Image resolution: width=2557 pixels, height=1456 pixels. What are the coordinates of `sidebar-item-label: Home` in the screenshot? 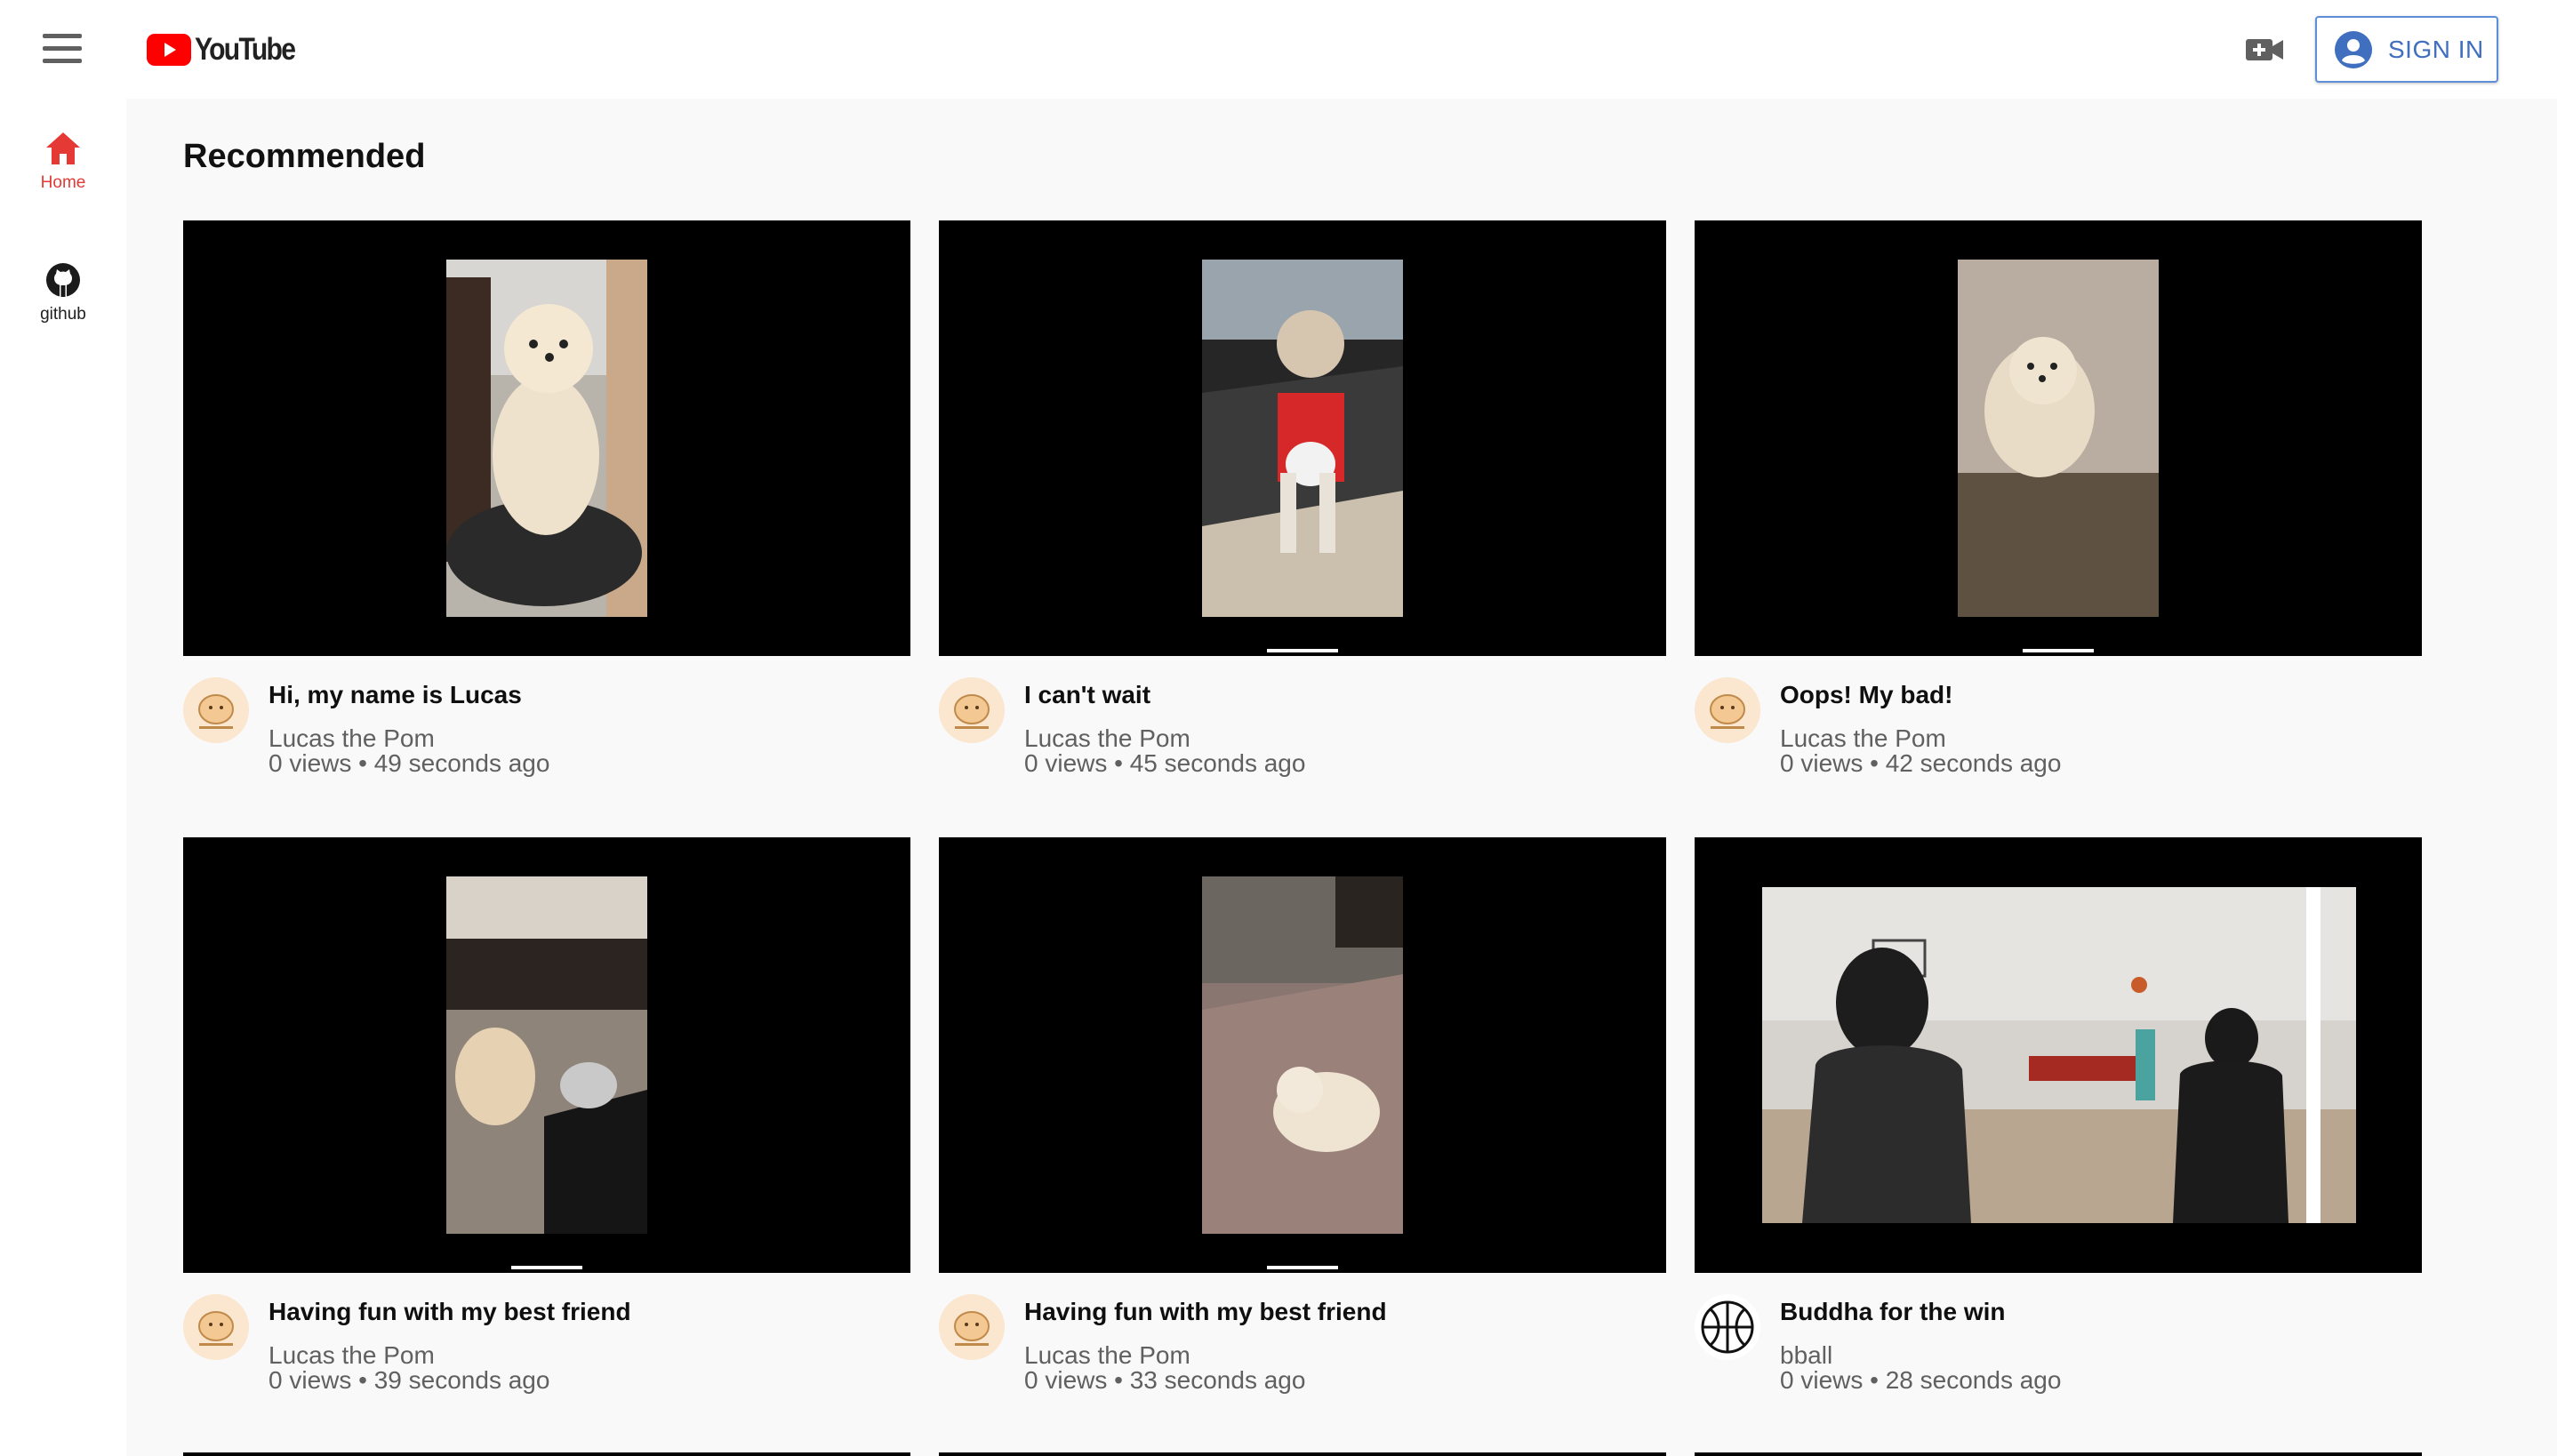 It's located at (63, 182).